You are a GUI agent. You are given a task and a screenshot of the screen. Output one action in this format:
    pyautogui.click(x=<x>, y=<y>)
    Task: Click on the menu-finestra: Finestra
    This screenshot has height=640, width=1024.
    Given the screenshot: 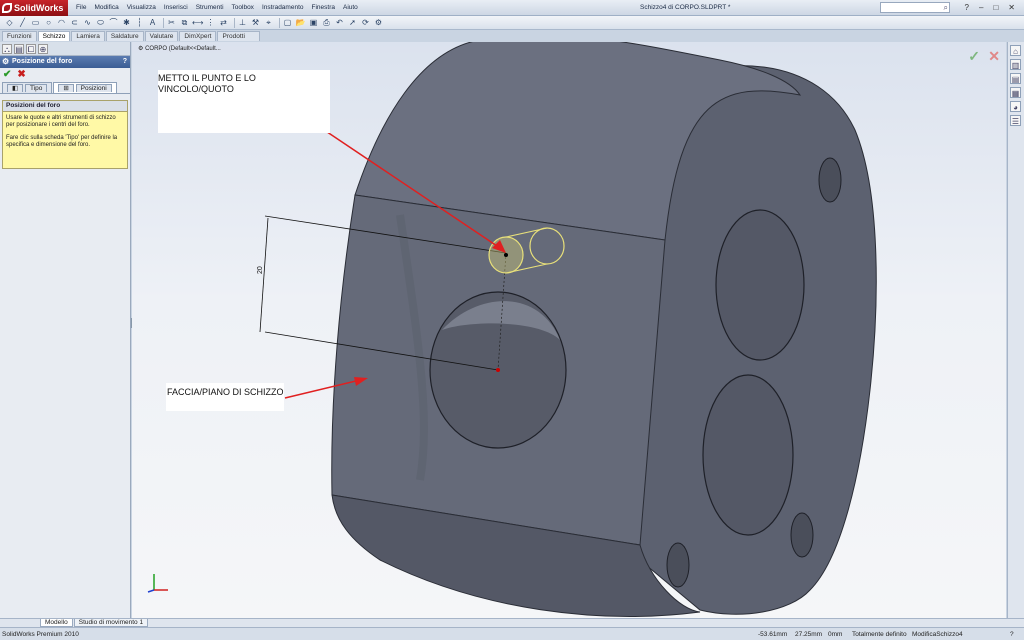 What is the action you would take?
    pyautogui.click(x=323, y=8)
    